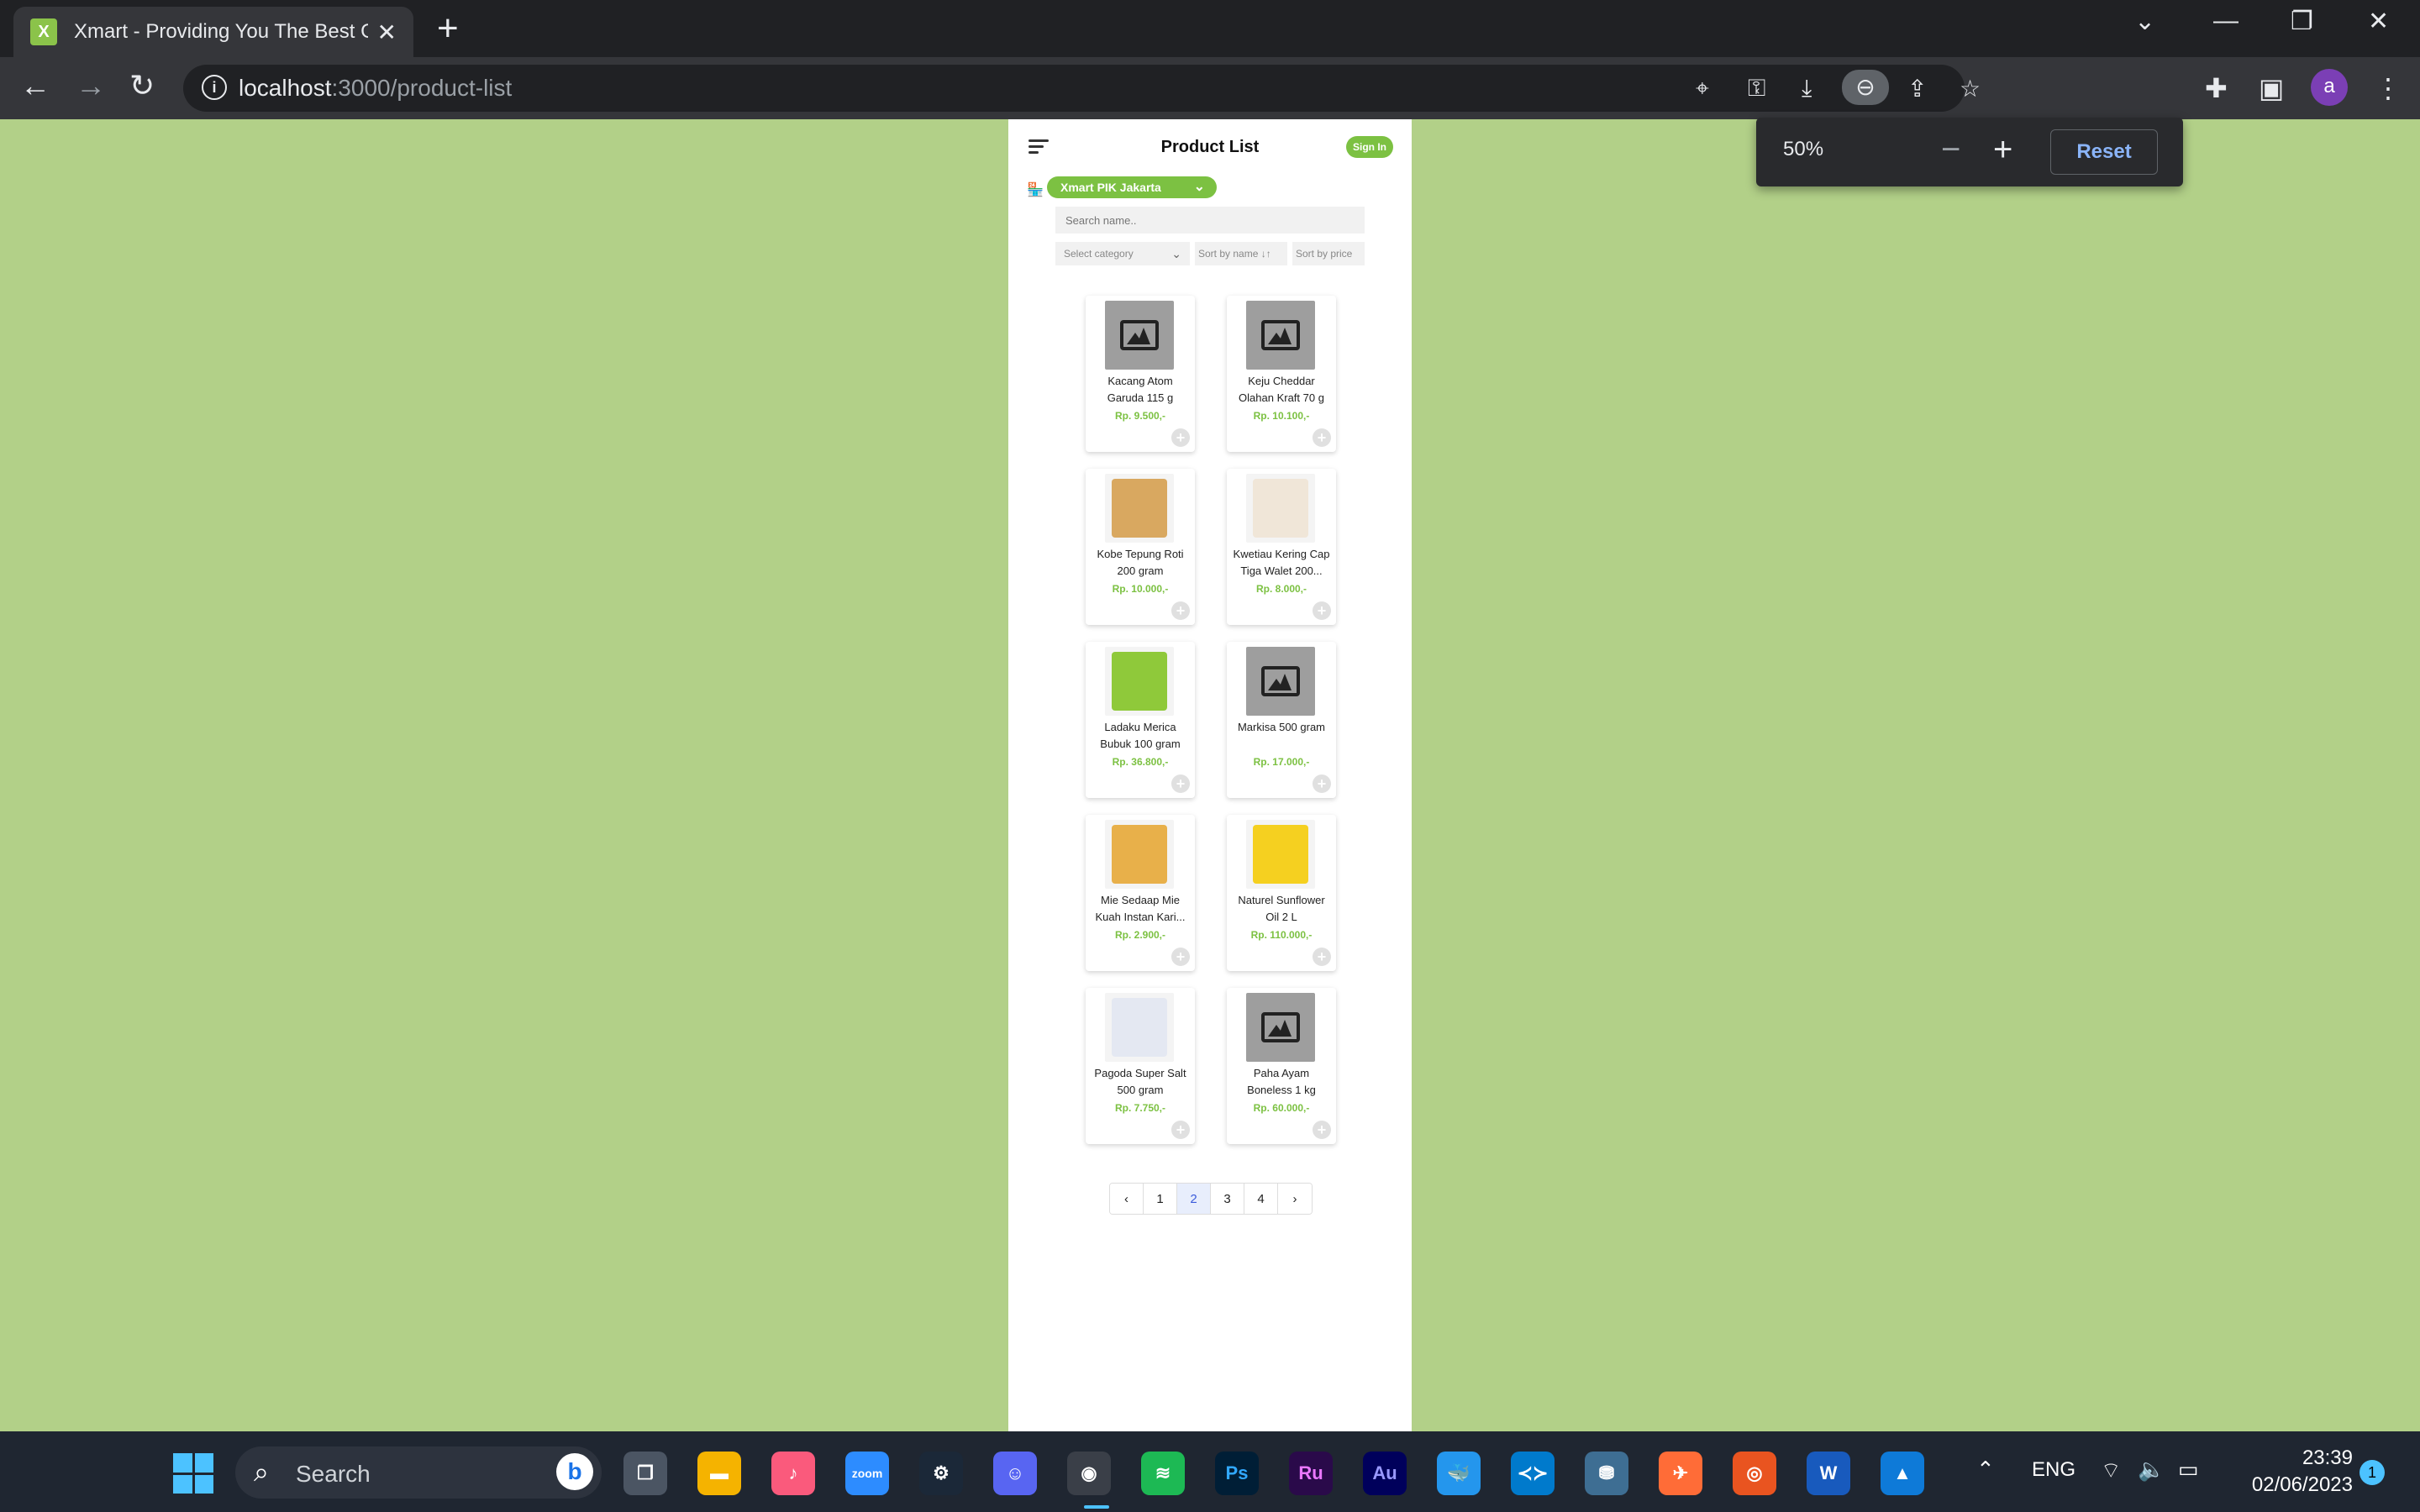  Describe the element at coordinates (1985, 1470) in the screenshot. I see `show-hidden-icons-icon: ⌃` at that location.